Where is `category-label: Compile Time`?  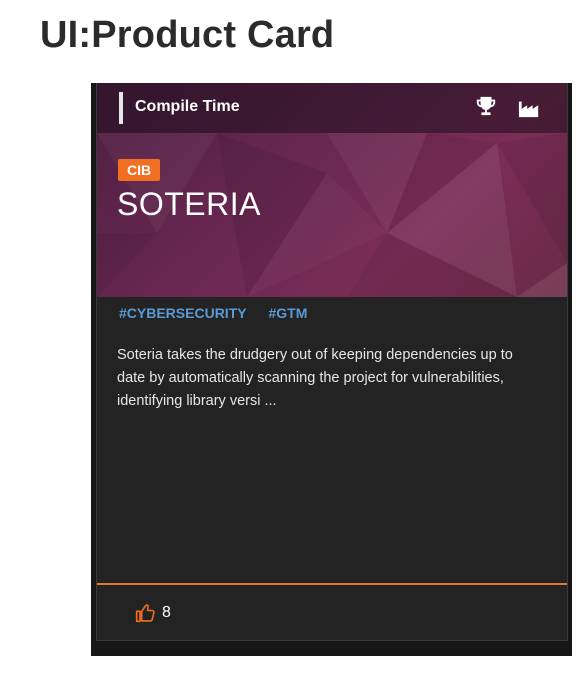 category-label: Compile Time is located at coordinates (187, 106).